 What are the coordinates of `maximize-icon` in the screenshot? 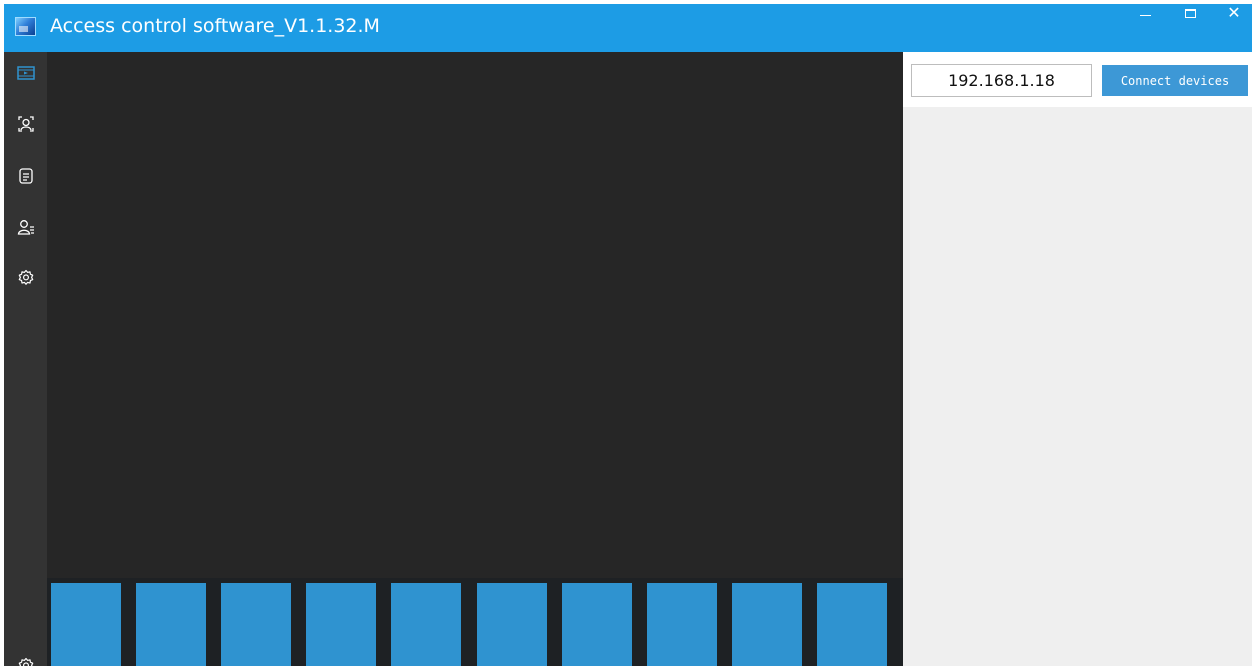 It's located at (1190, 13).